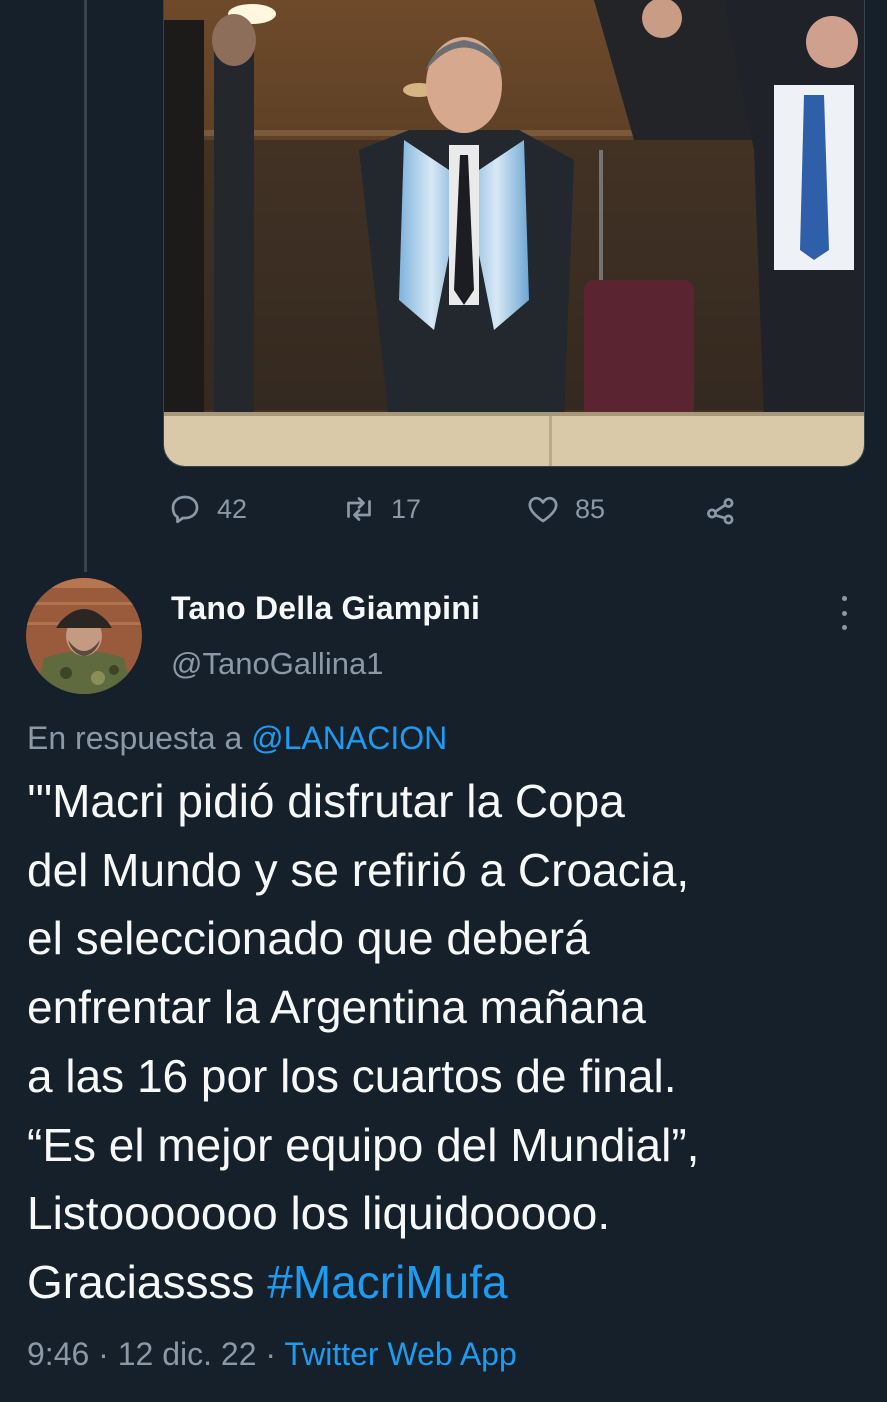  Describe the element at coordinates (308, 938) in the screenshot. I see `tweet-text-line: el seleccionado que deberá` at that location.